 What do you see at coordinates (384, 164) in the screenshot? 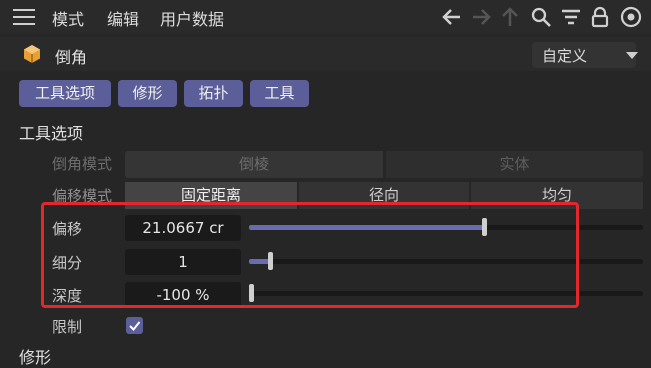
I see `bevel-mode-selector: 倒棱 实体` at bounding box center [384, 164].